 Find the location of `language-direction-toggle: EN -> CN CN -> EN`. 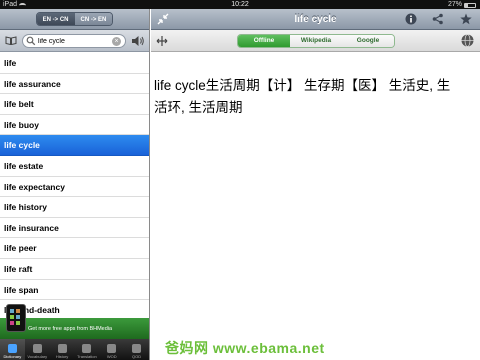

language-direction-toggle: EN -> CN CN -> EN is located at coordinates (74, 19).